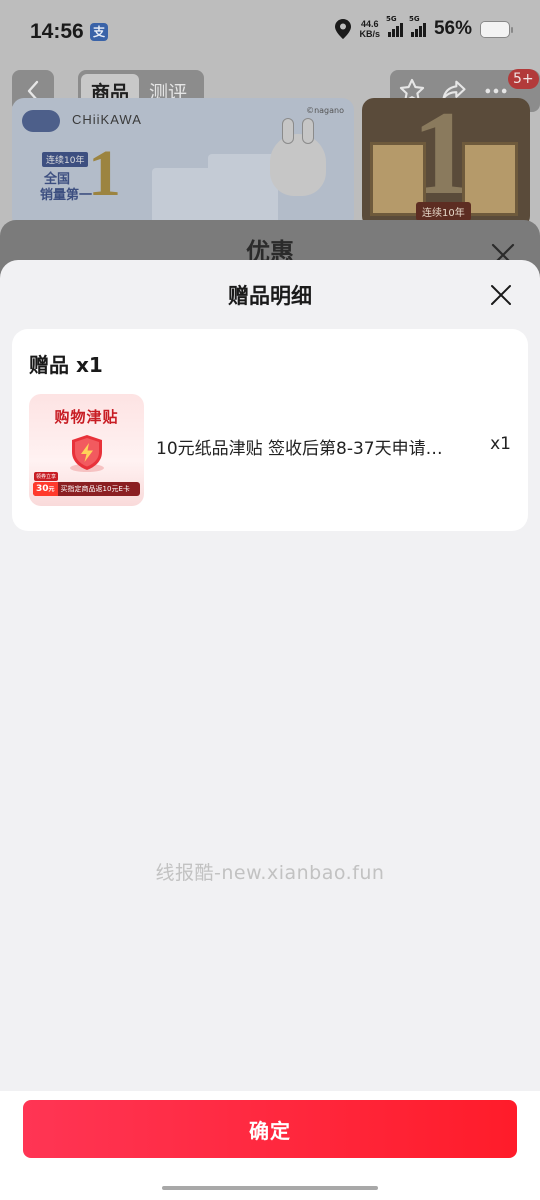  Describe the element at coordinates (46, 476) in the screenshot. I see `thumbnail-tip: 领券立享` at that location.